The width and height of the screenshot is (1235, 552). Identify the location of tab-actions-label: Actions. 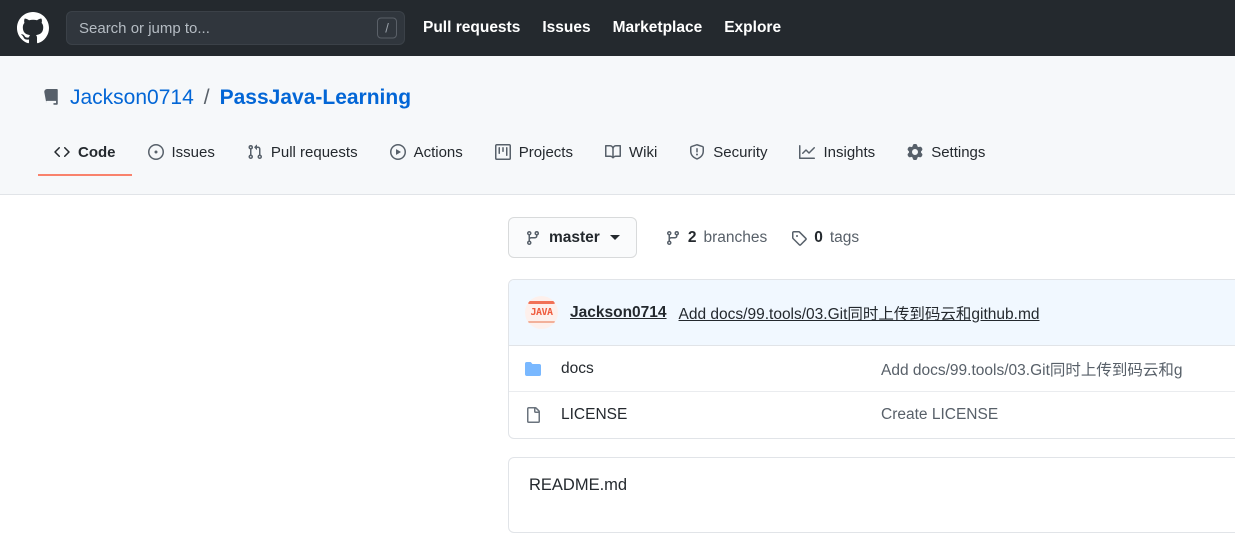
(438, 152).